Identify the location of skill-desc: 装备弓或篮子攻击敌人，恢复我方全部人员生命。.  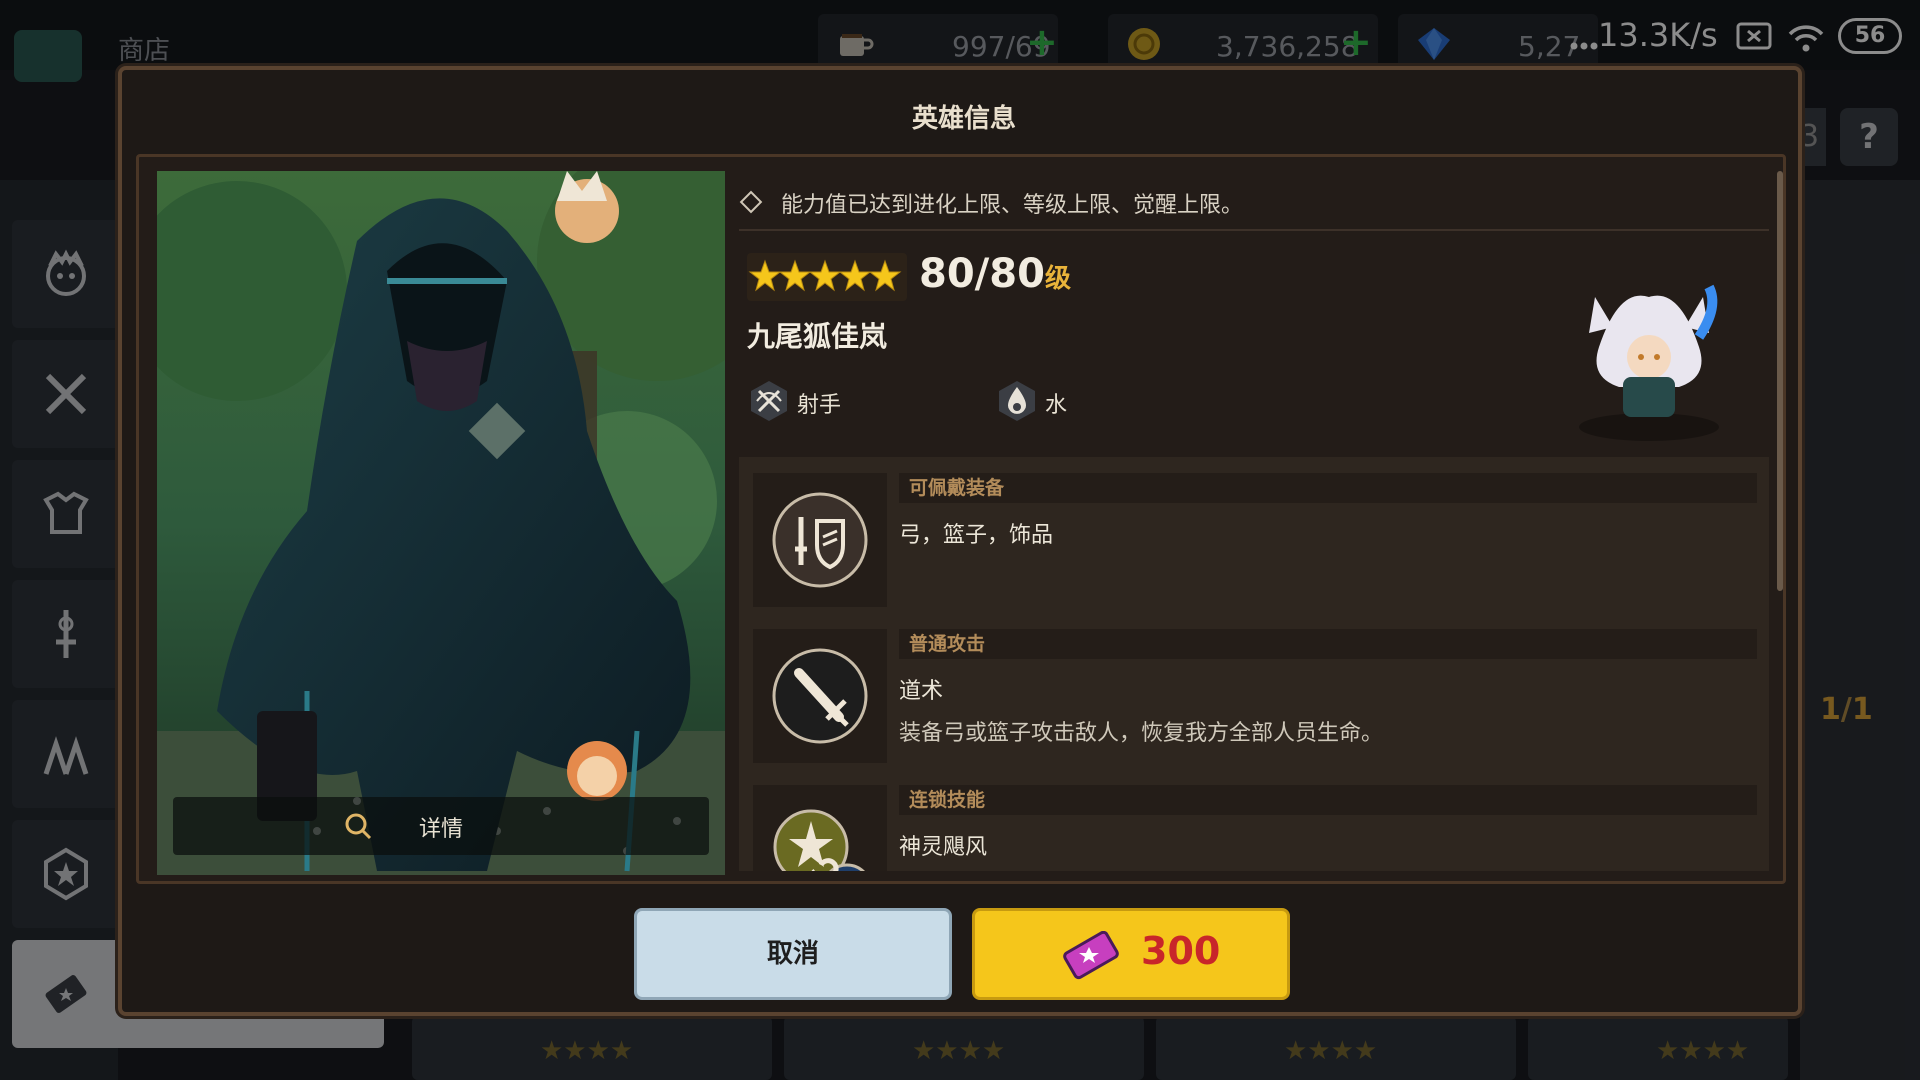
(1141, 733).